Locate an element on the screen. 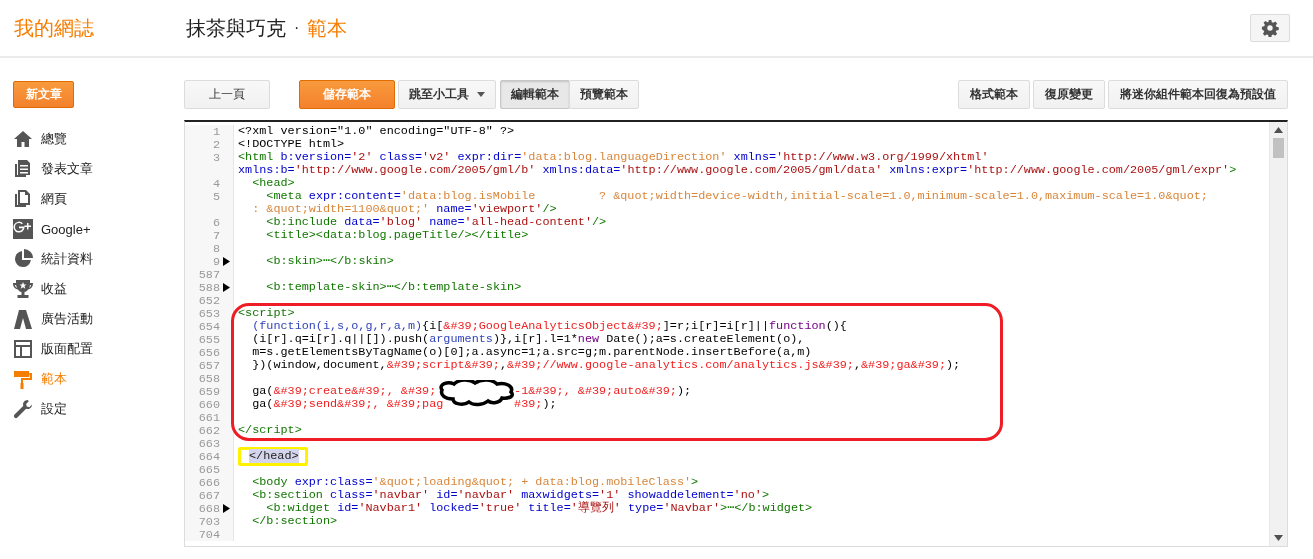 The image size is (1313, 559). code-line: <!DOCTYPE html> is located at coordinates (292, 144).